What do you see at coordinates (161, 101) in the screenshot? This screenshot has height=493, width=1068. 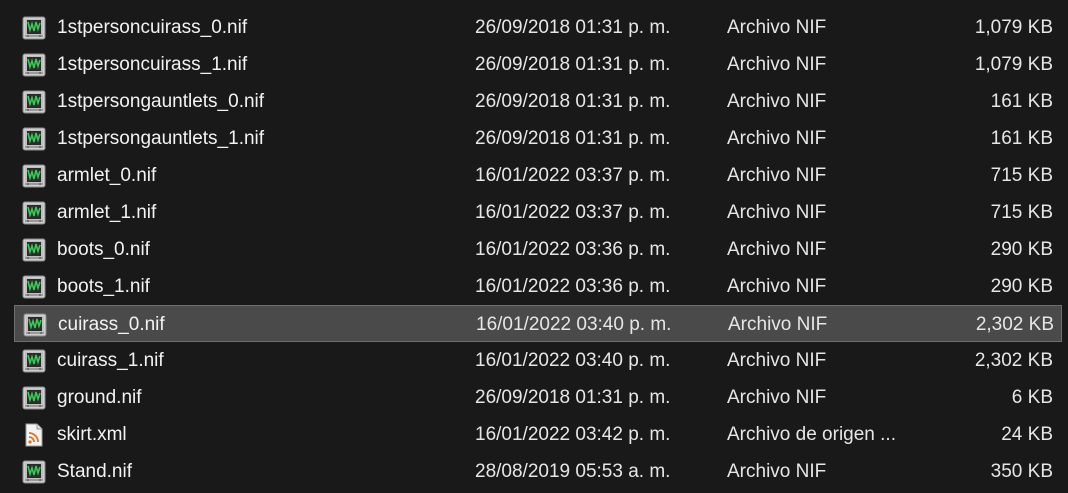 I see `file-name: 1stpersongauntlets_0.nif` at bounding box center [161, 101].